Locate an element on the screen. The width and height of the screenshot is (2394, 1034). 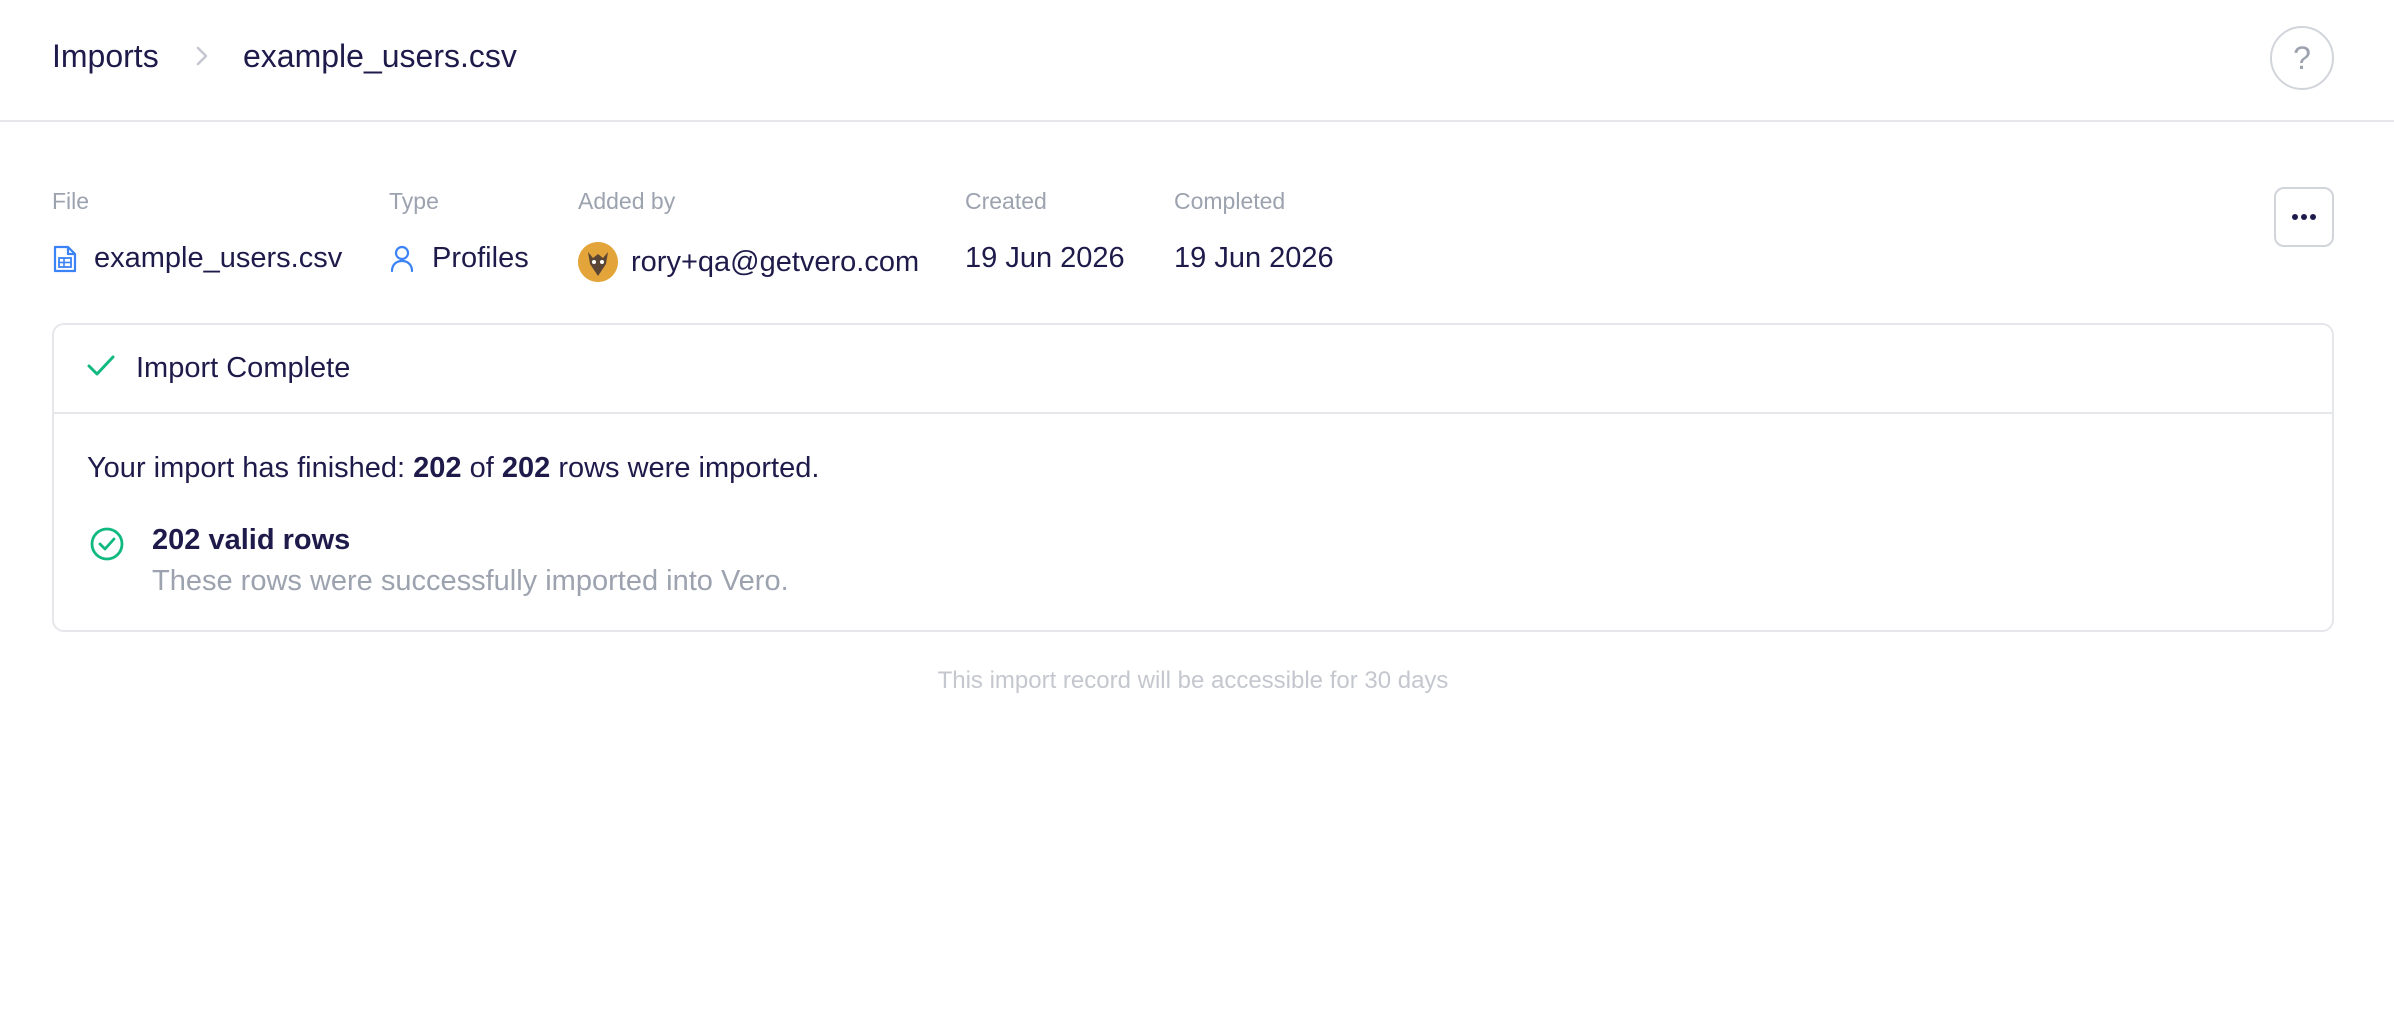
card-header: Import Complete is located at coordinates (1193, 369).